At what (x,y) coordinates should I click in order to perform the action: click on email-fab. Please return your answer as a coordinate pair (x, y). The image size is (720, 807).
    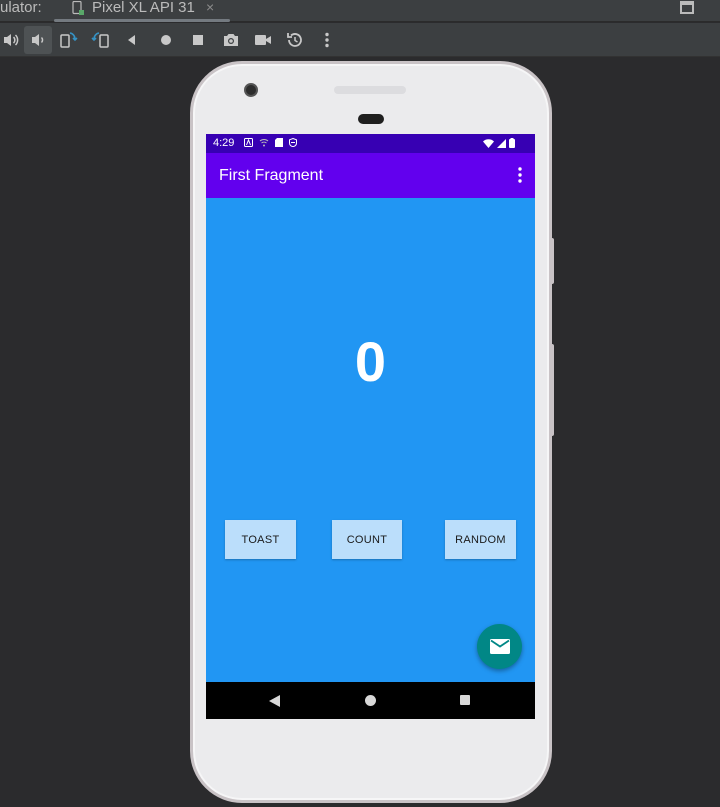
    Looking at the image, I should click on (499, 646).